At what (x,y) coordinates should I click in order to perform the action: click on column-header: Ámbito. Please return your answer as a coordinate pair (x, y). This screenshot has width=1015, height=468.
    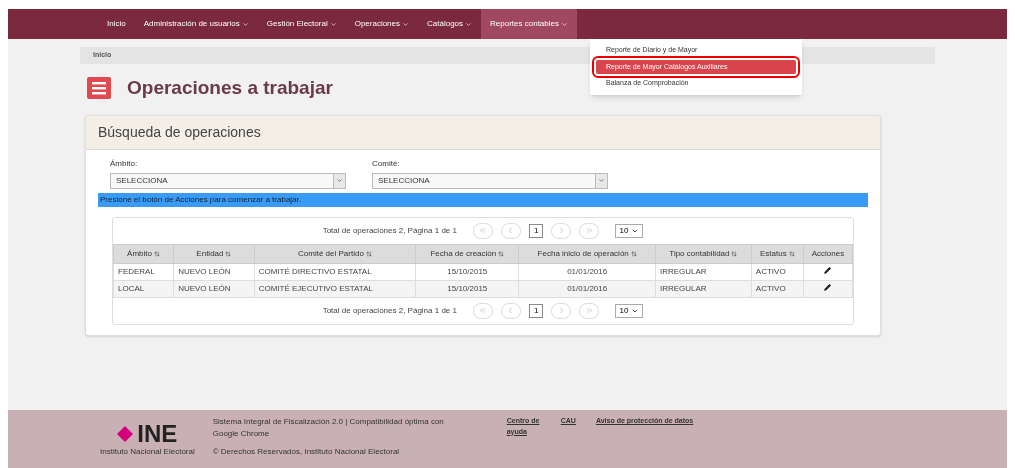
    Looking at the image, I should click on (143, 253).